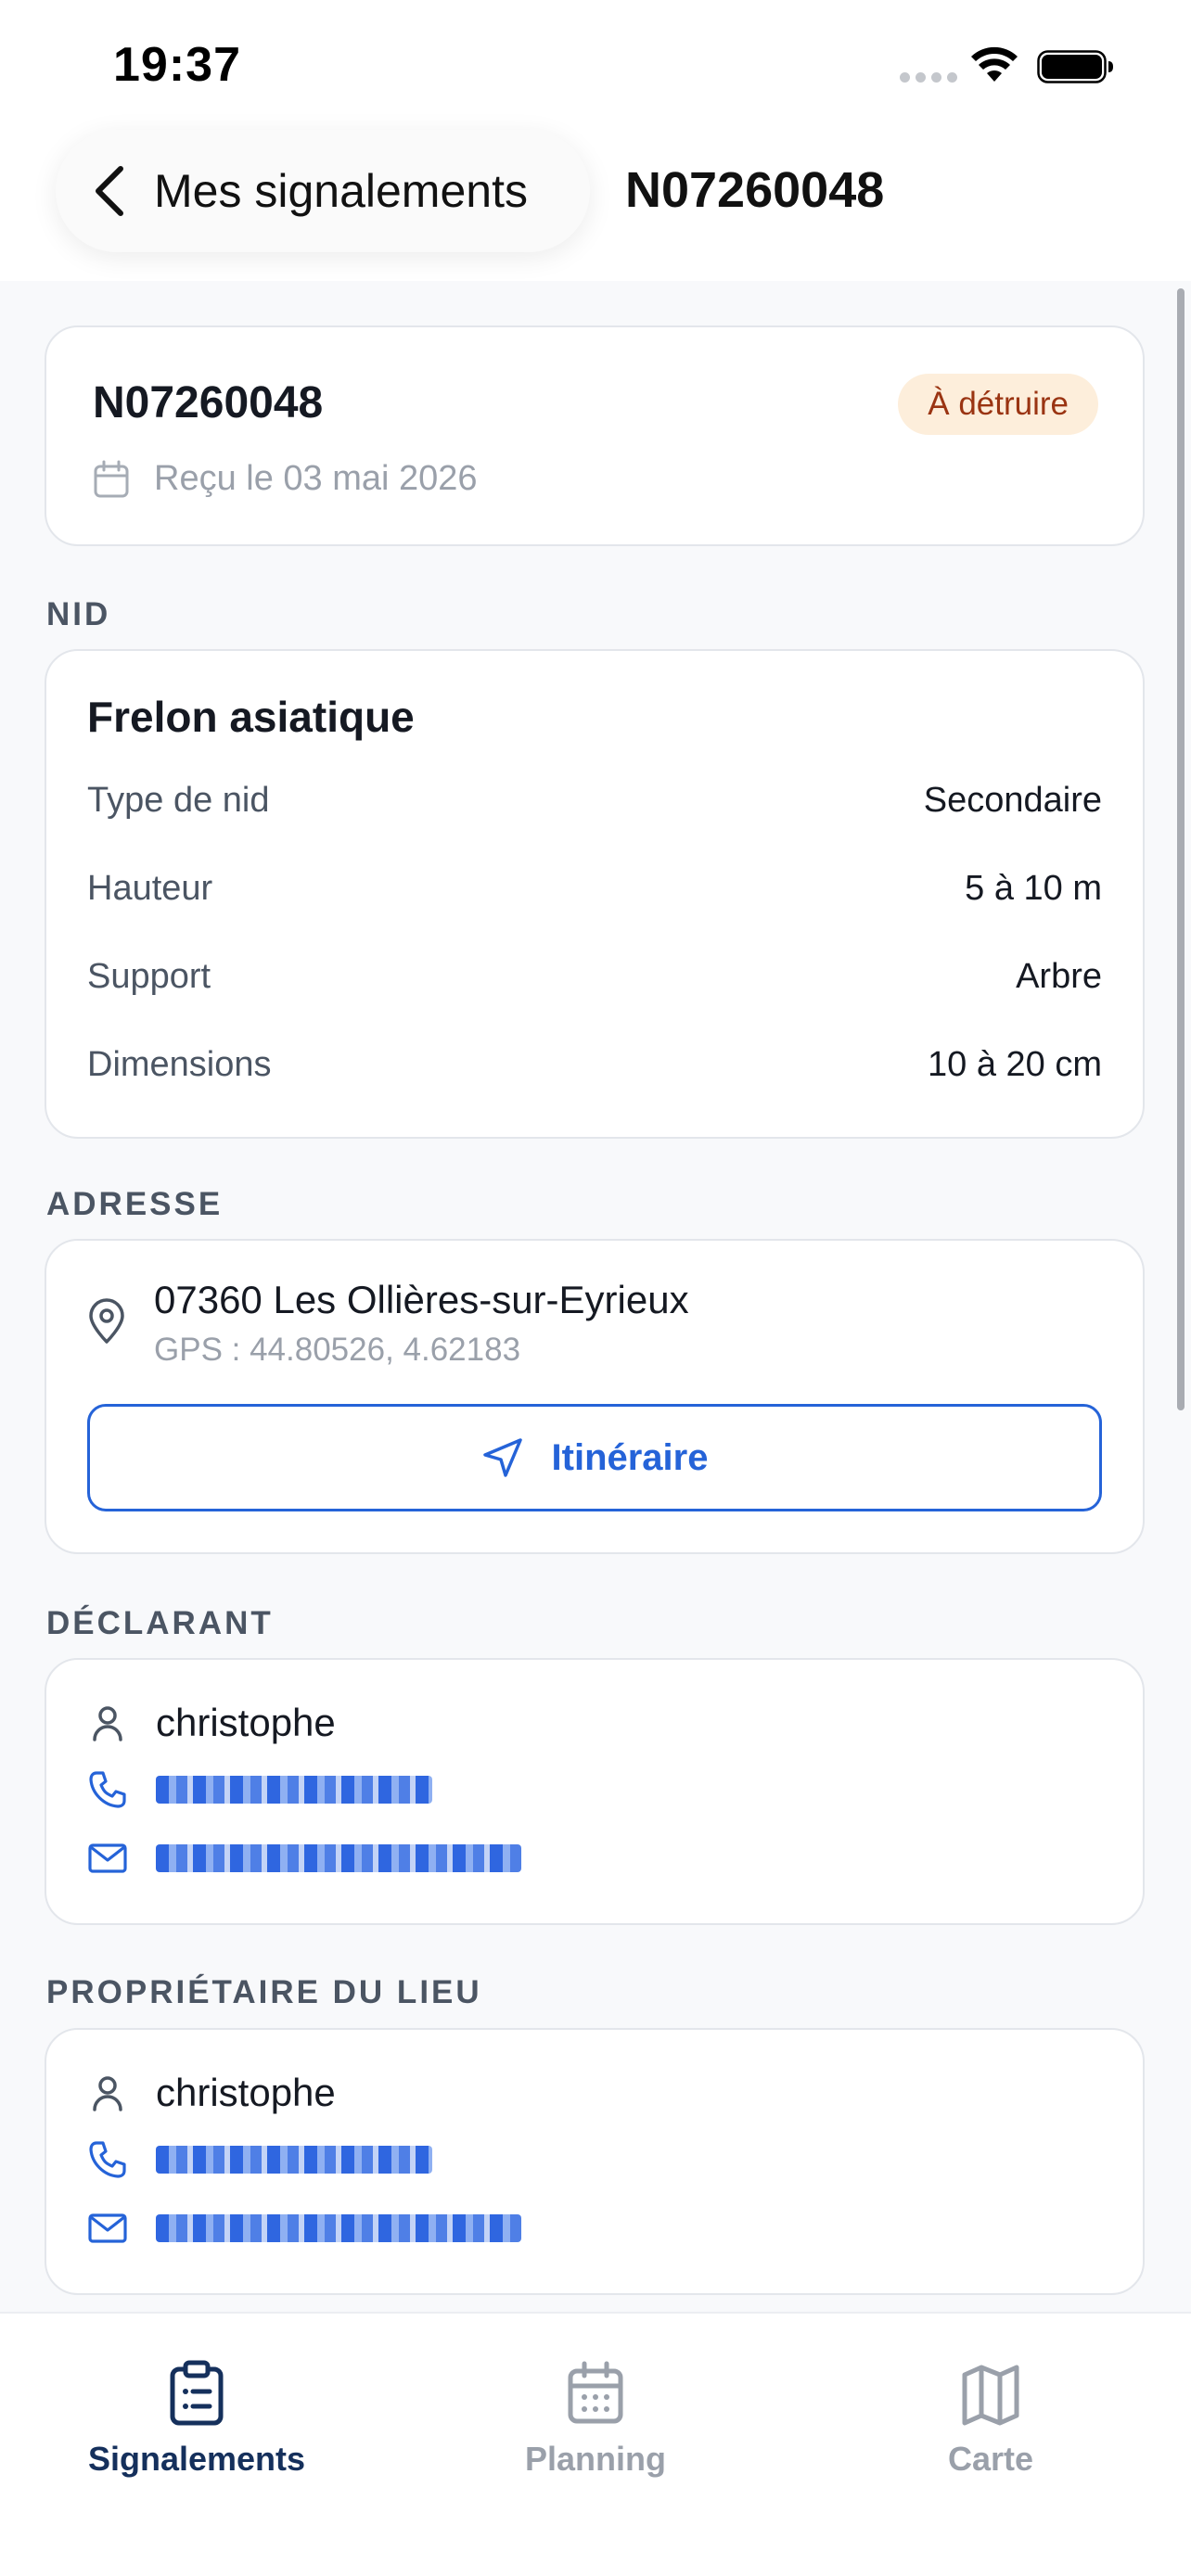  What do you see at coordinates (594, 801) in the screenshot?
I see `nest-type-row: Type de nid Secondaire` at bounding box center [594, 801].